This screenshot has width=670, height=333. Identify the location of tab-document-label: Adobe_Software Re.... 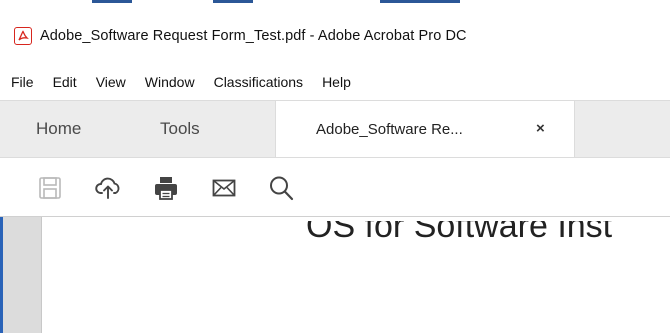
(389, 129).